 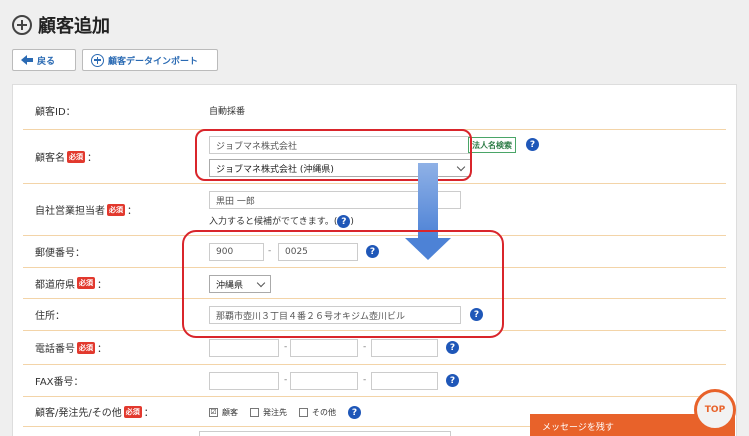 I want to click on phone-hyphen-1: -, so click(x=286, y=347).